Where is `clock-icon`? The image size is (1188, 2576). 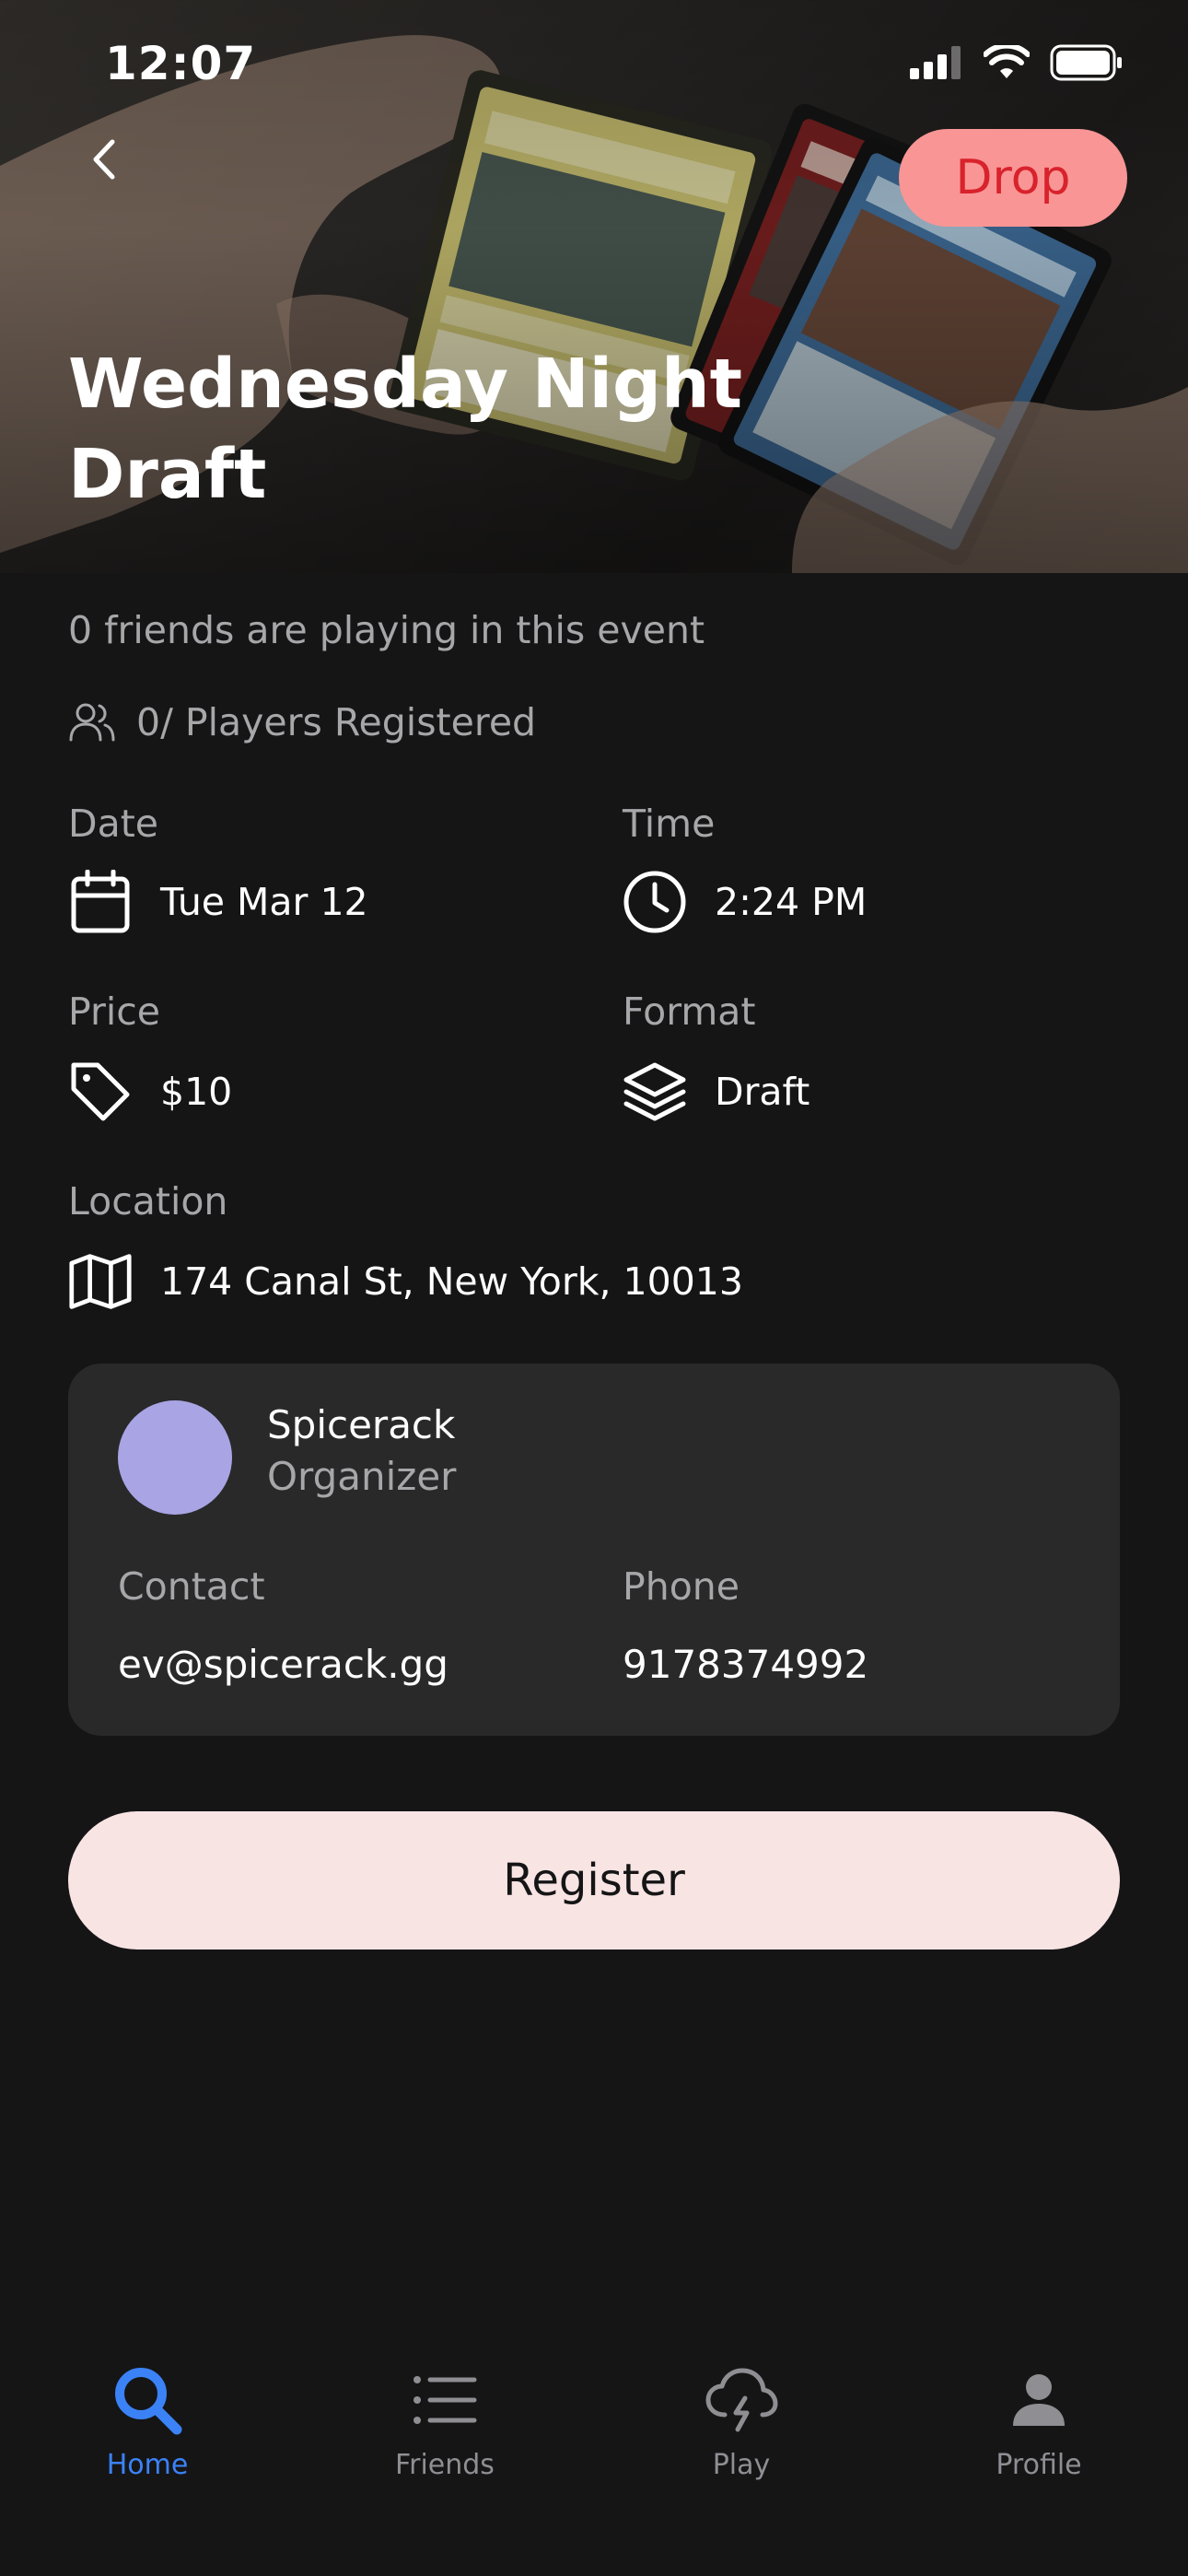
clock-icon is located at coordinates (655, 902).